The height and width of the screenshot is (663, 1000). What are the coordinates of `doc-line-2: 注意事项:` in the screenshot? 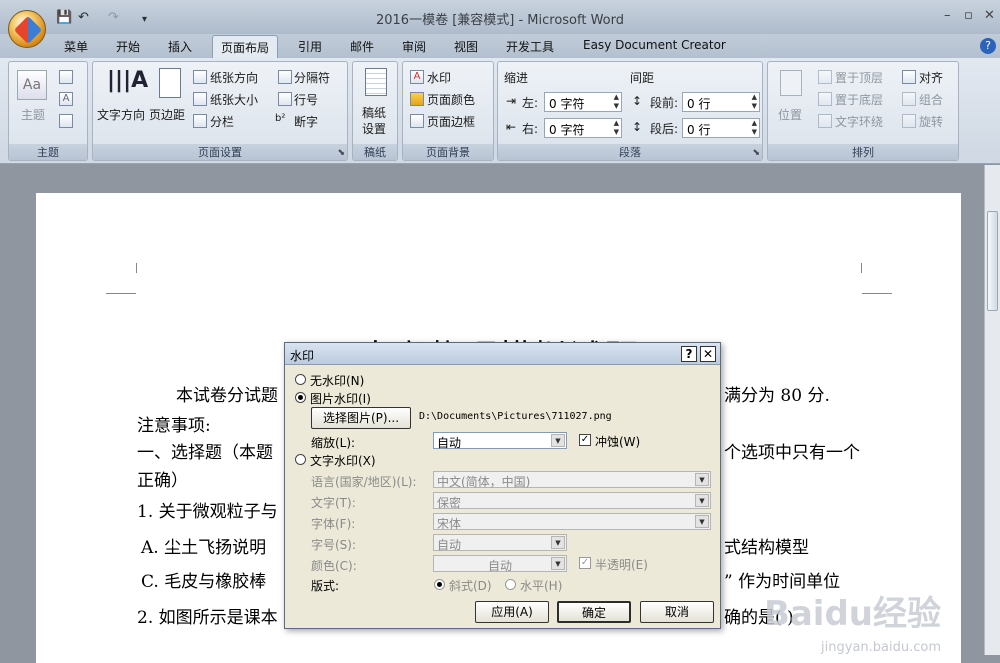 It's located at (174, 426).